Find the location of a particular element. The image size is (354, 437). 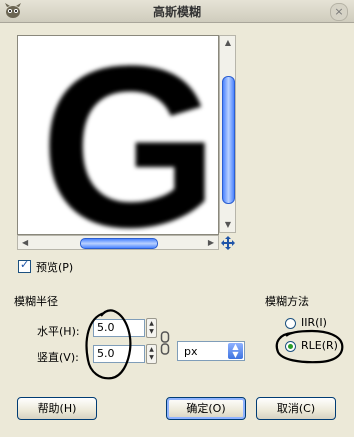

radio-iir-label: IIR(I) is located at coordinates (314, 322).